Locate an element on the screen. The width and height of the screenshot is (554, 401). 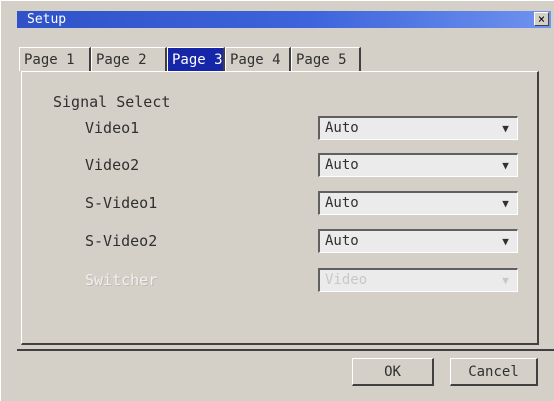
tab-page-2: Page 2 is located at coordinates (129, 59).